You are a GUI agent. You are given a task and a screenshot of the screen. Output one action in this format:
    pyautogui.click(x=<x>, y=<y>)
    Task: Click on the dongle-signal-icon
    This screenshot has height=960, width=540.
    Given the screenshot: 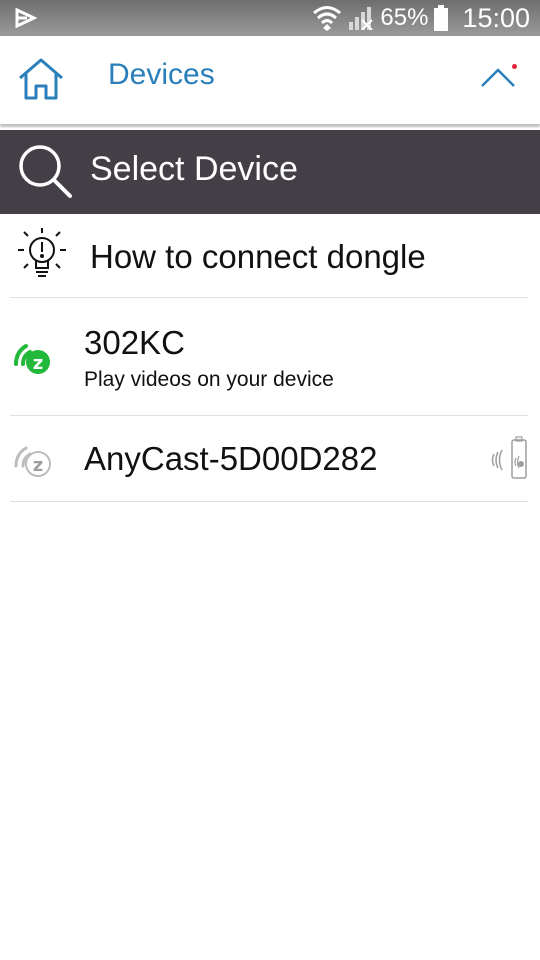 What is the action you would take?
    pyautogui.click(x=510, y=459)
    